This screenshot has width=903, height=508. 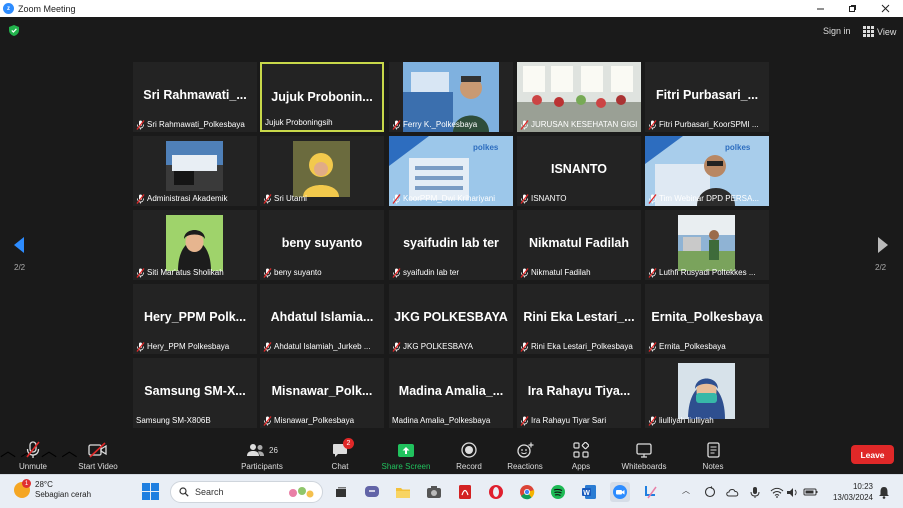 I want to click on participant-label-text: Madina Amalia_Polkesbaya, so click(x=441, y=420).